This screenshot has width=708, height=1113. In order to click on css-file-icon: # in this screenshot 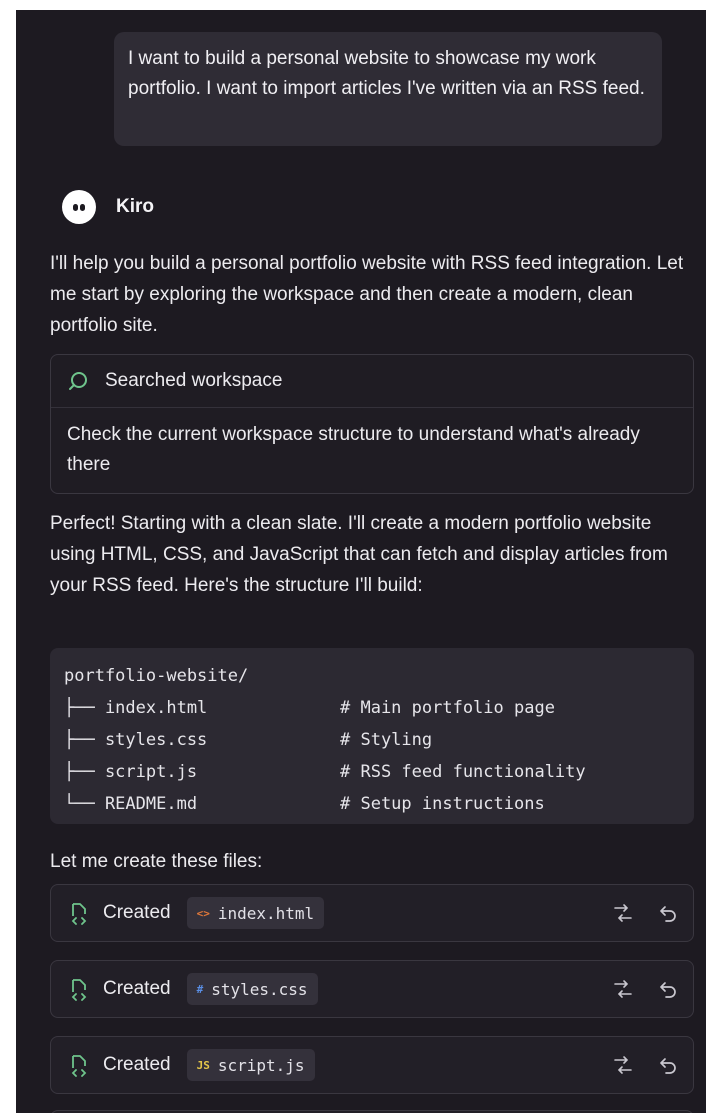, I will do `click(200, 989)`.